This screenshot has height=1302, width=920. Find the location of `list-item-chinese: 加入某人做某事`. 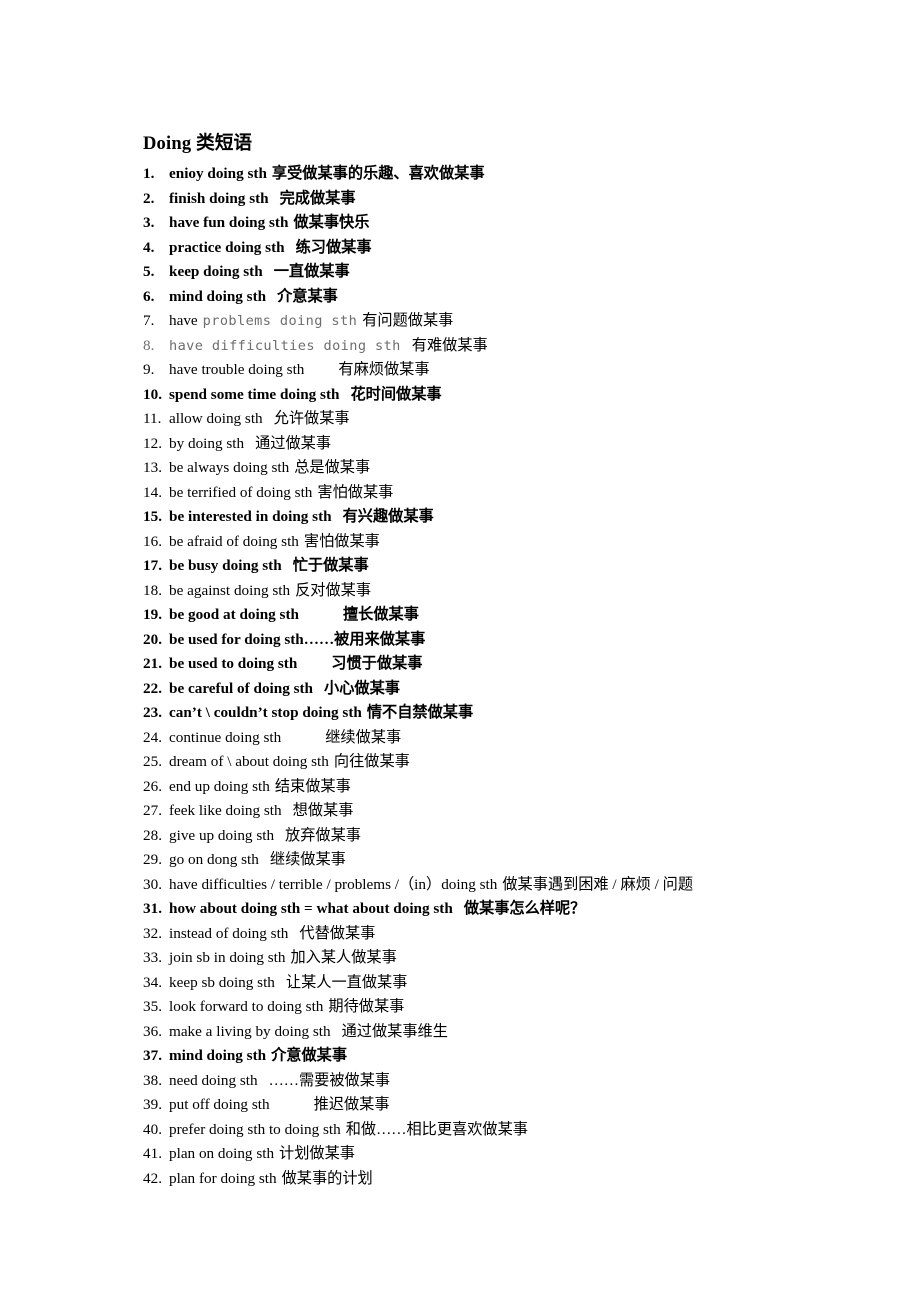

list-item-chinese: 加入某人做某事 is located at coordinates (343, 957).